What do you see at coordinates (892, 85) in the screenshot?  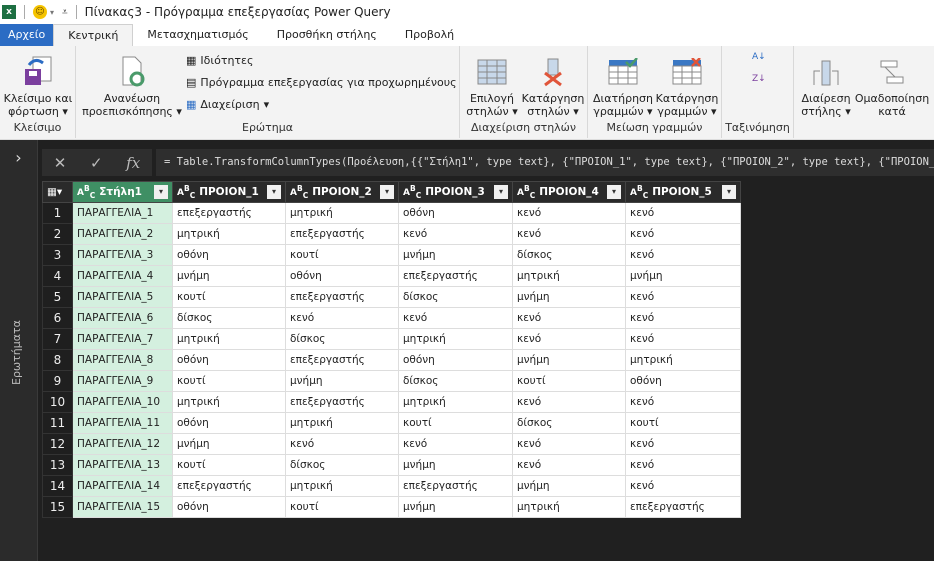 I see `group-by-button: Ομαδοποίηση κατά` at bounding box center [892, 85].